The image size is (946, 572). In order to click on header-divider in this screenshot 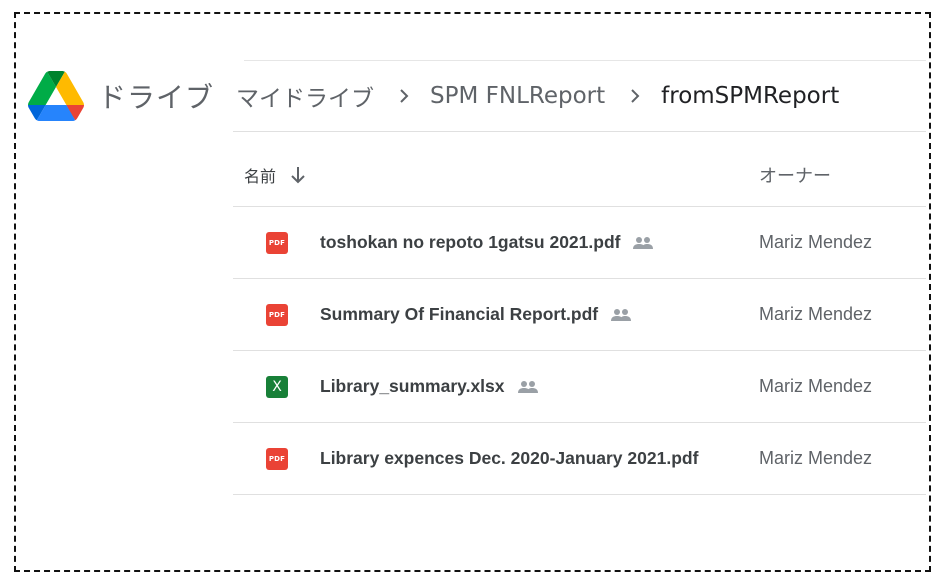, I will do `click(579, 131)`.